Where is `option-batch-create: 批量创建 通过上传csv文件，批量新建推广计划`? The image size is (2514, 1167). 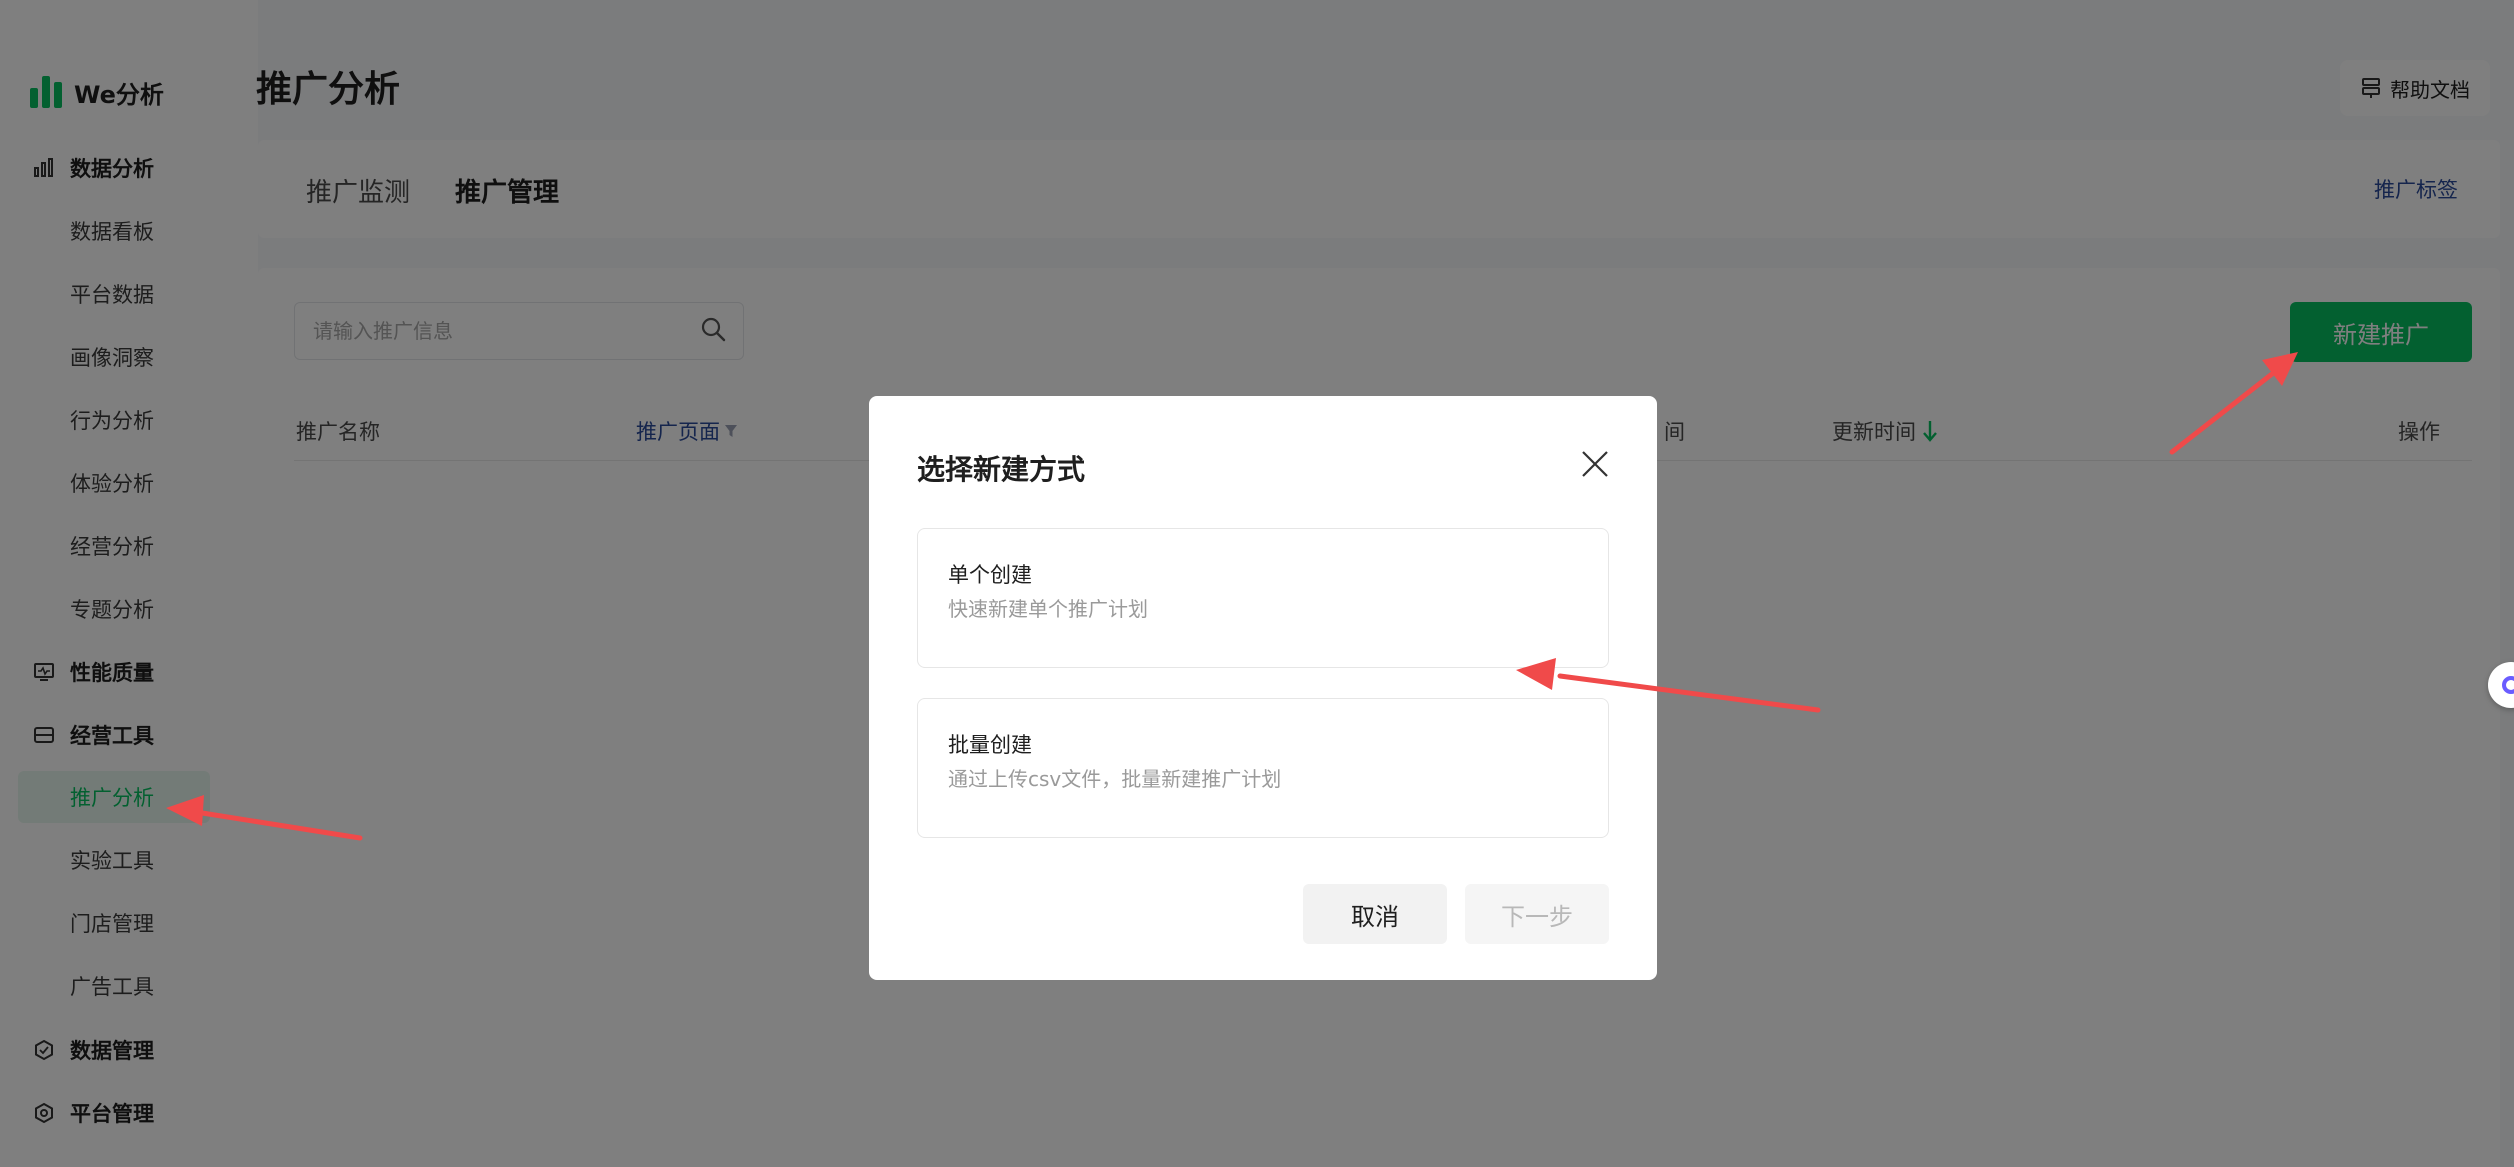
option-batch-create: 批量创建 通过上传csv文件，批量新建推广计划 is located at coordinates (1263, 768).